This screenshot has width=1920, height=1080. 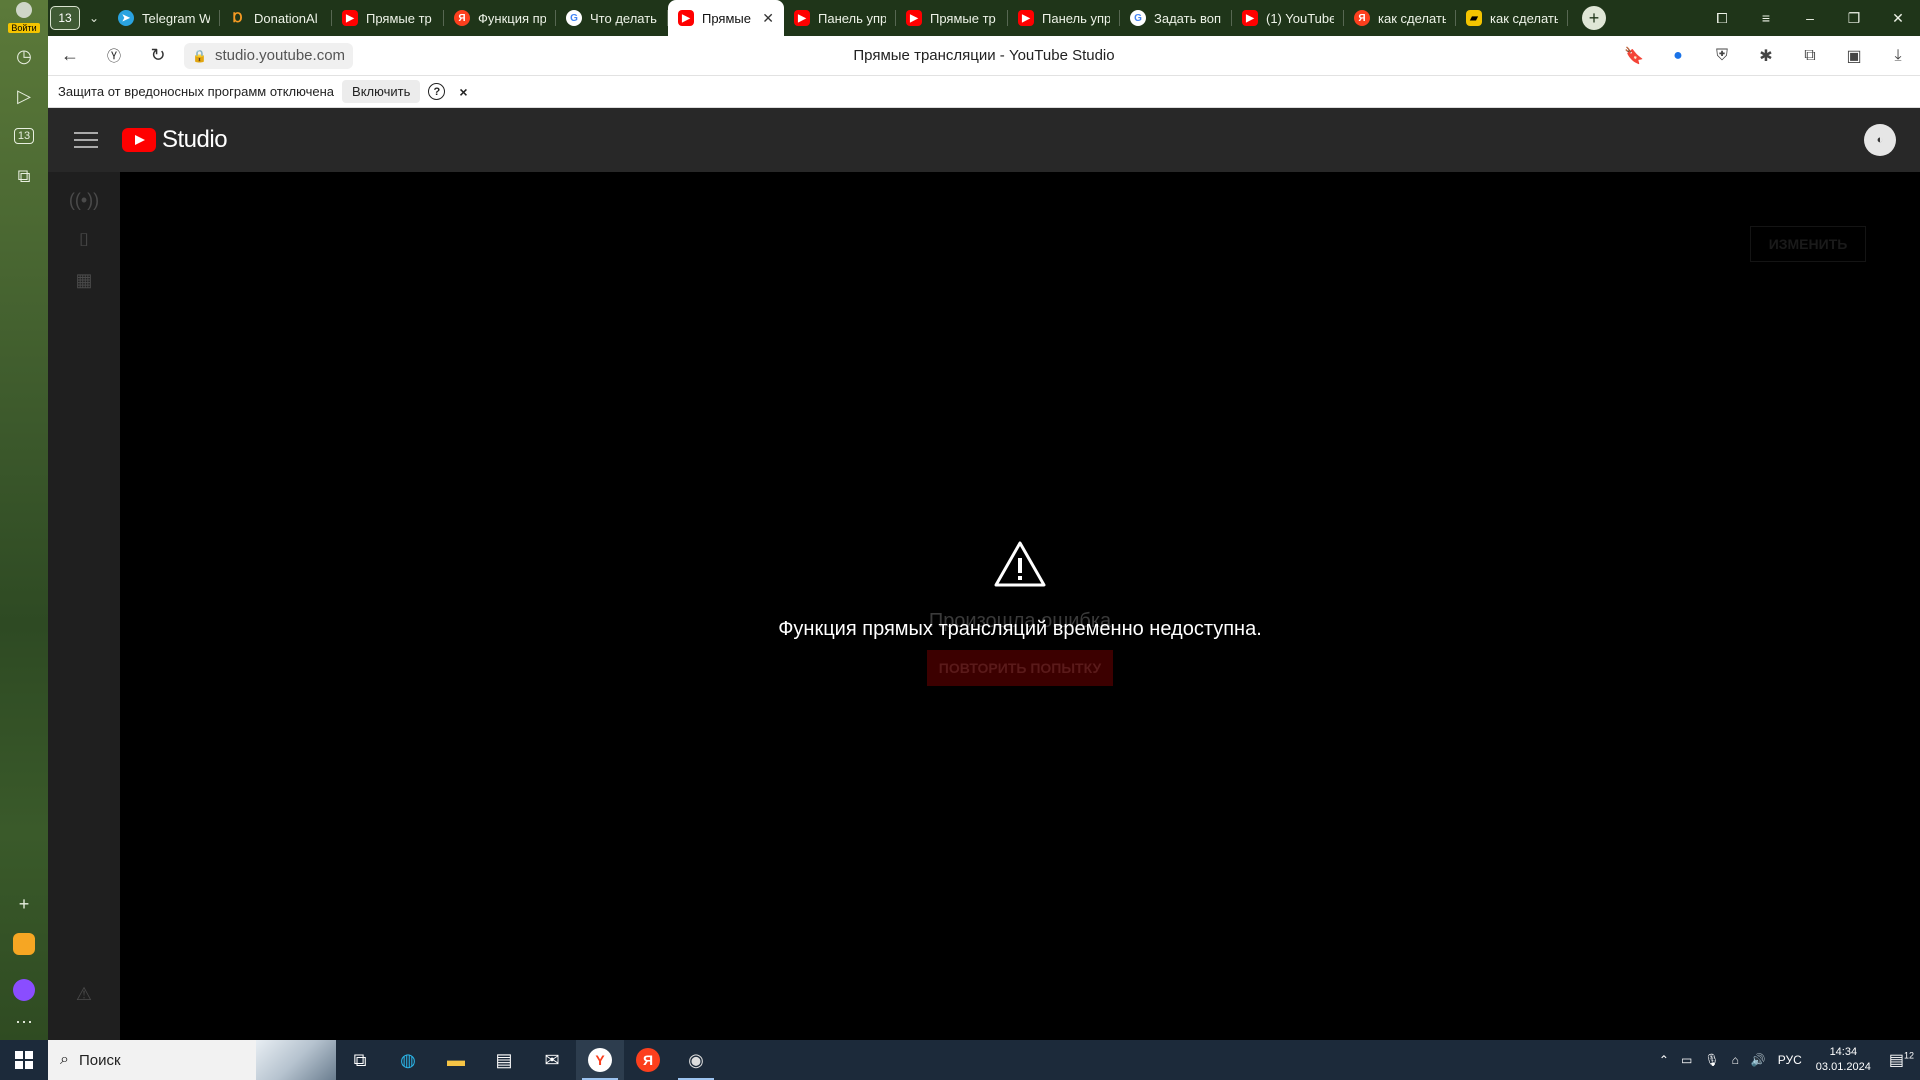 I want to click on tab-item: Якак сделать, so click(x=1400, y=18).